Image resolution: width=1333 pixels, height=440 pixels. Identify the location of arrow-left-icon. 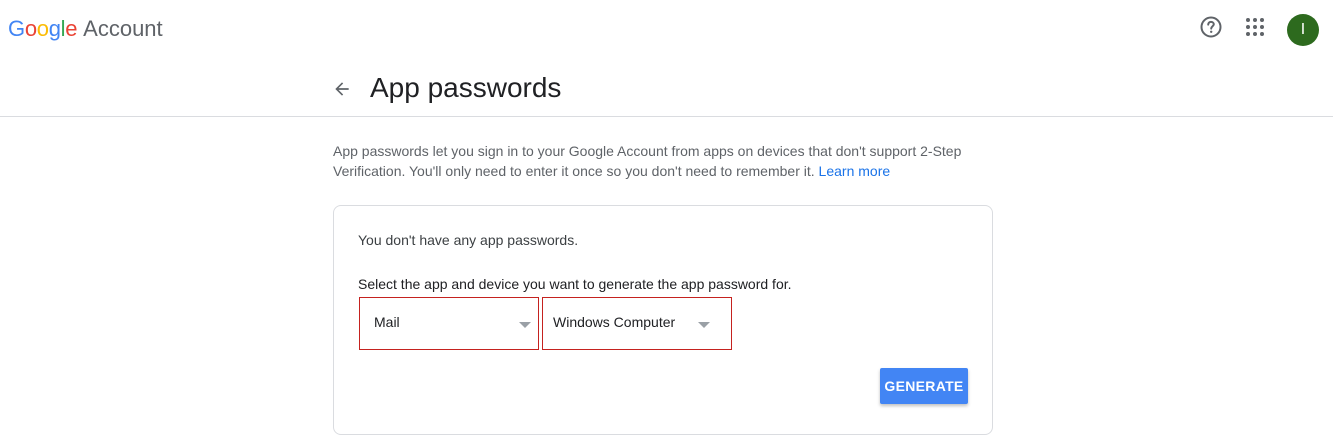
(342, 89).